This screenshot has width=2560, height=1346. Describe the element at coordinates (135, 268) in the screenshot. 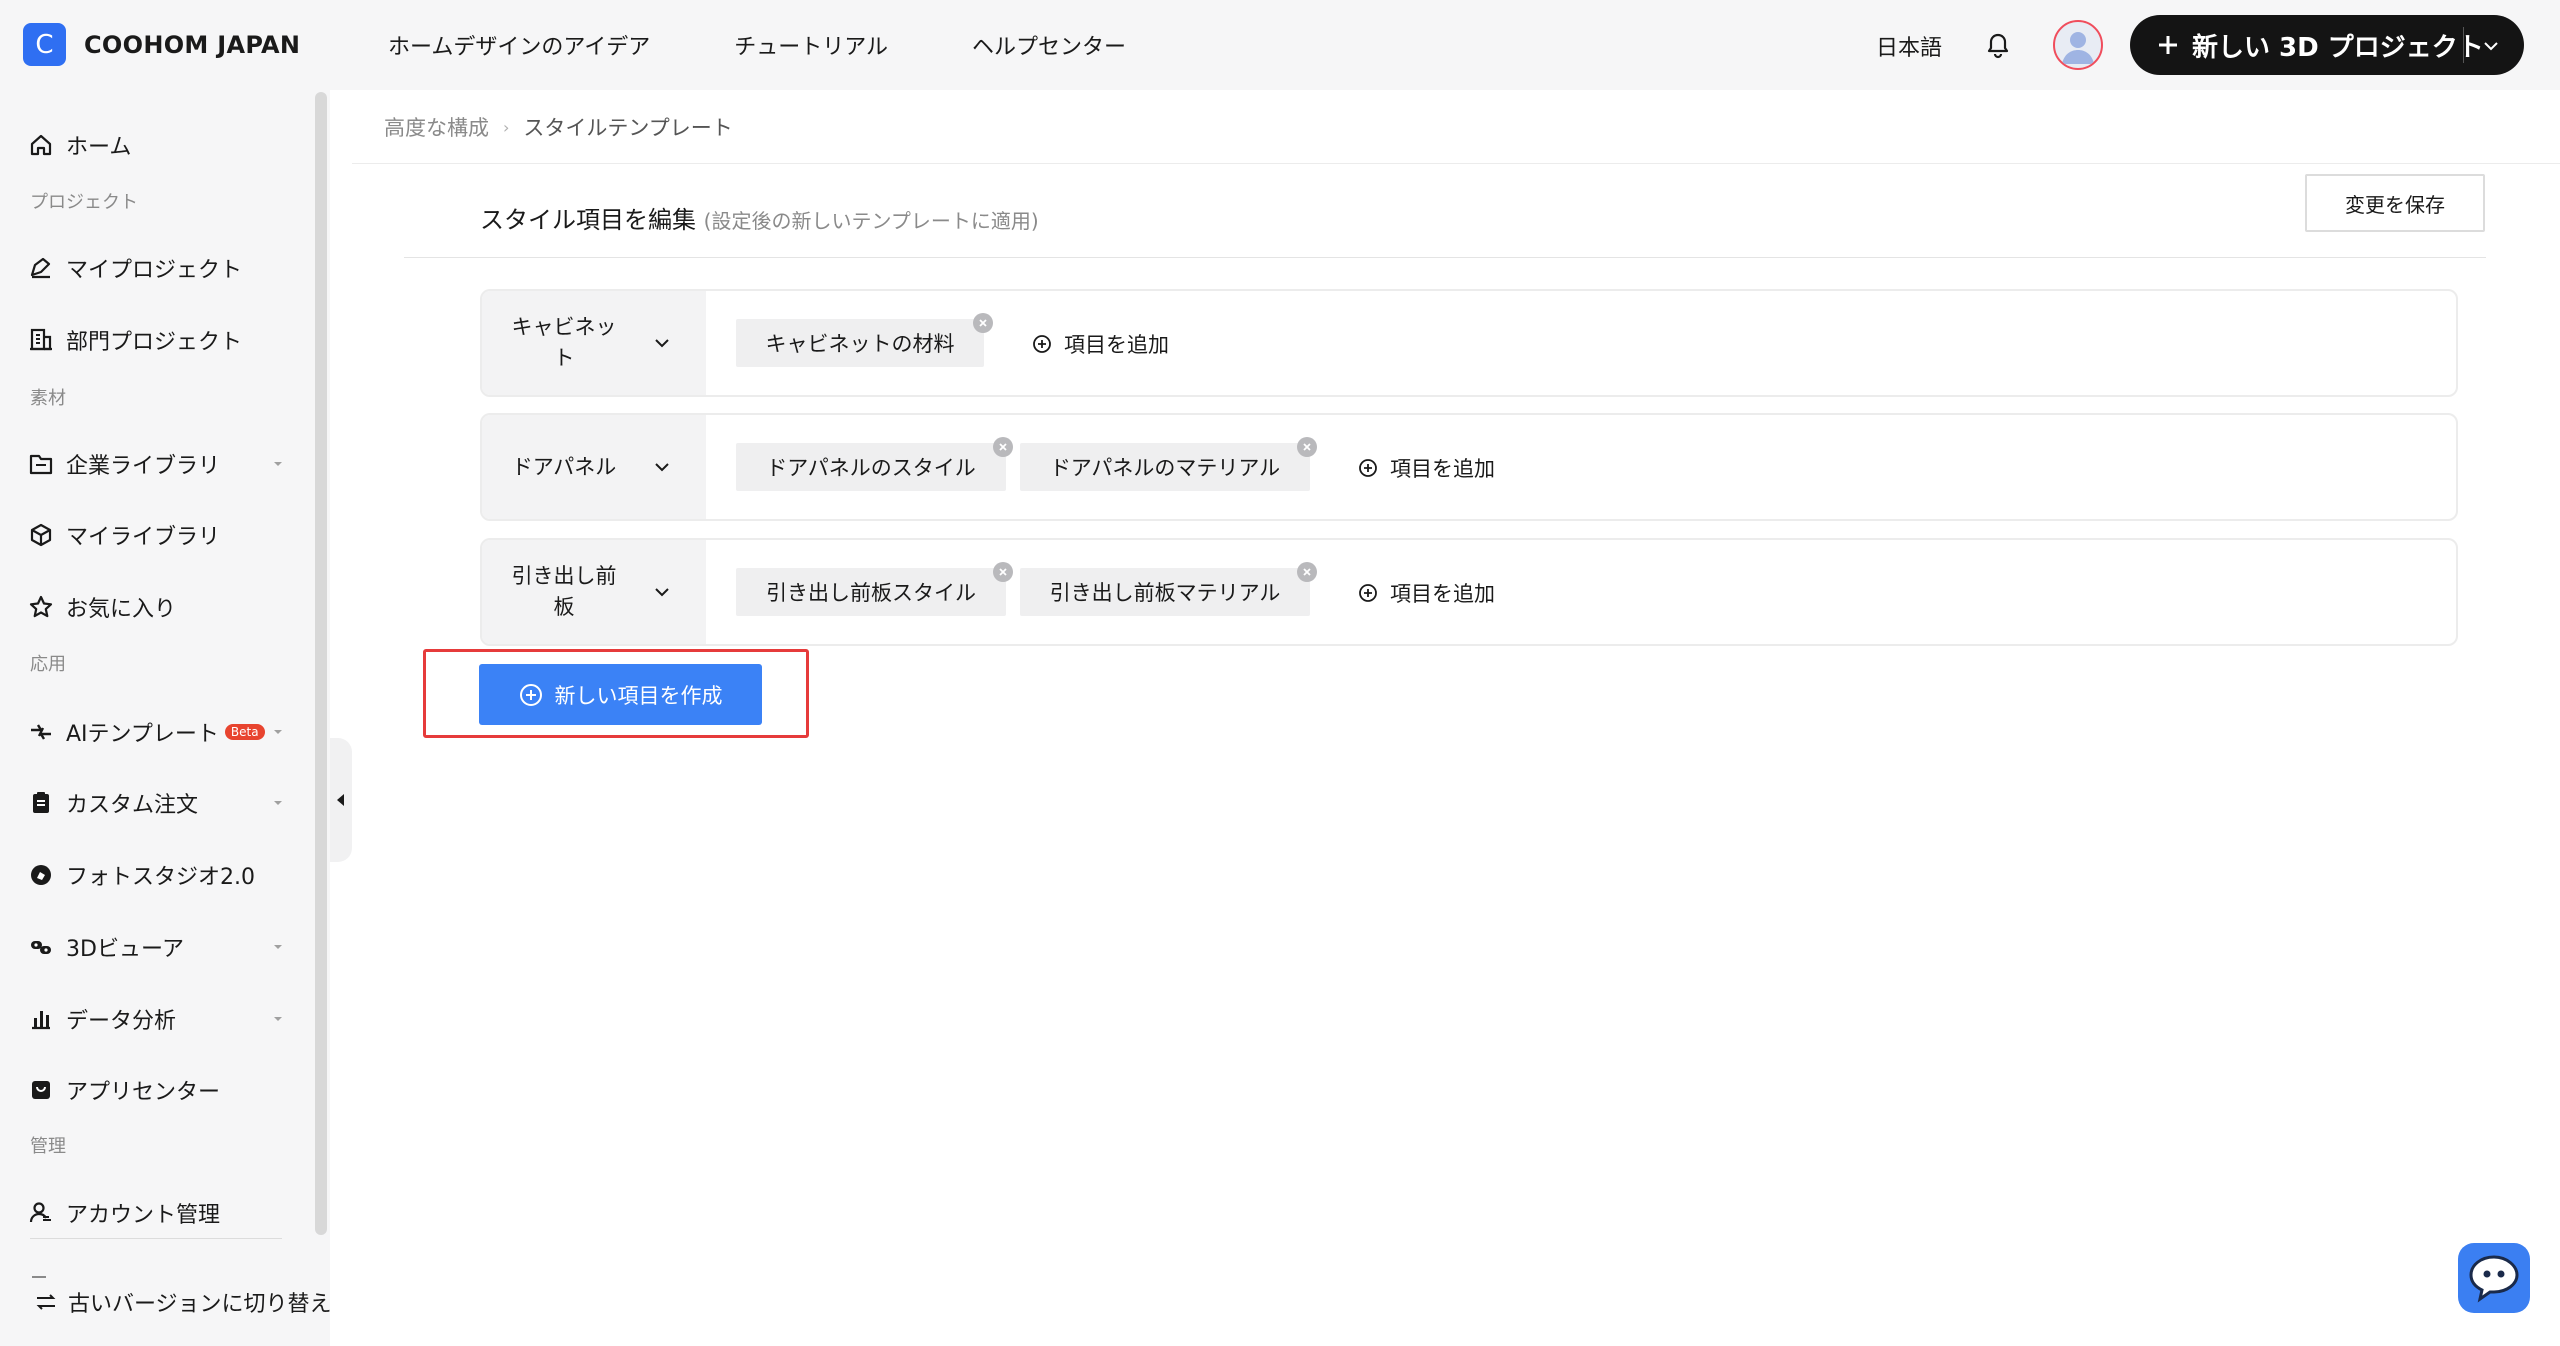

I see `sidebar-item-my-projects: マイプロジェクト` at that location.